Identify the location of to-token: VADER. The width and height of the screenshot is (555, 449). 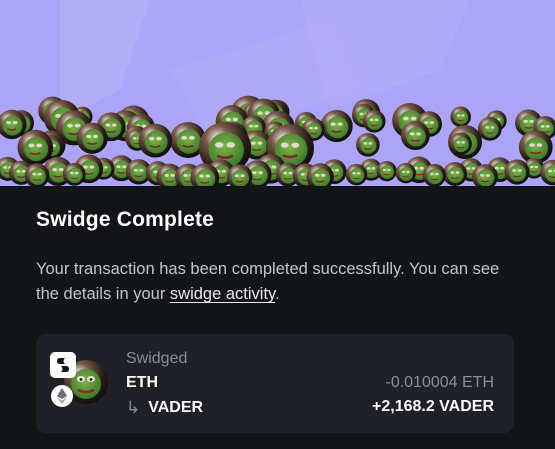
(176, 407).